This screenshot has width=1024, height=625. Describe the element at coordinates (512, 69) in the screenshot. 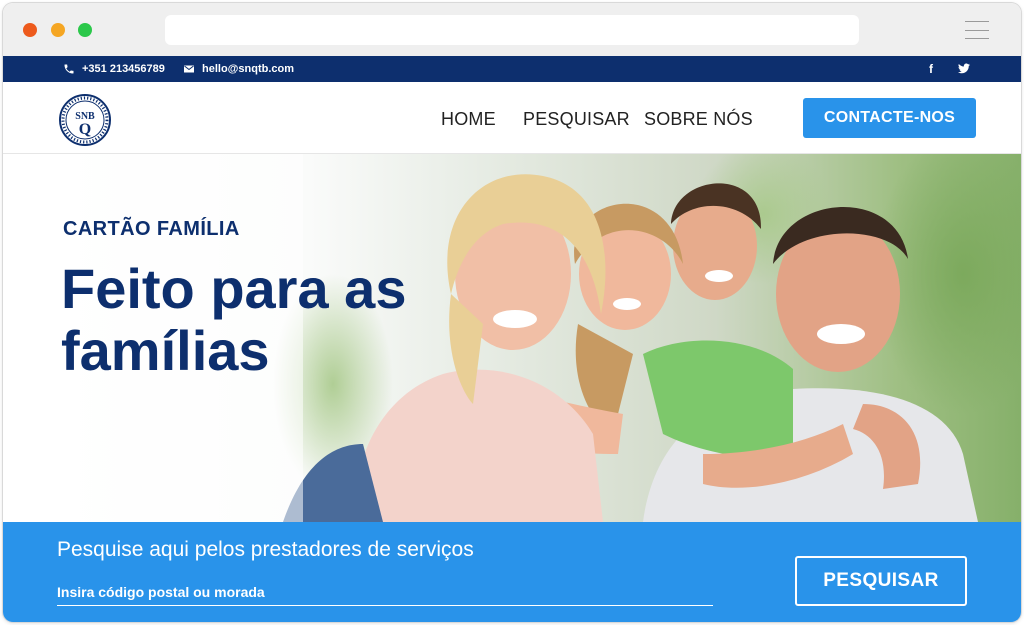

I see `top-info-bar: +351 213456789 hello@snqtb.com f` at that location.